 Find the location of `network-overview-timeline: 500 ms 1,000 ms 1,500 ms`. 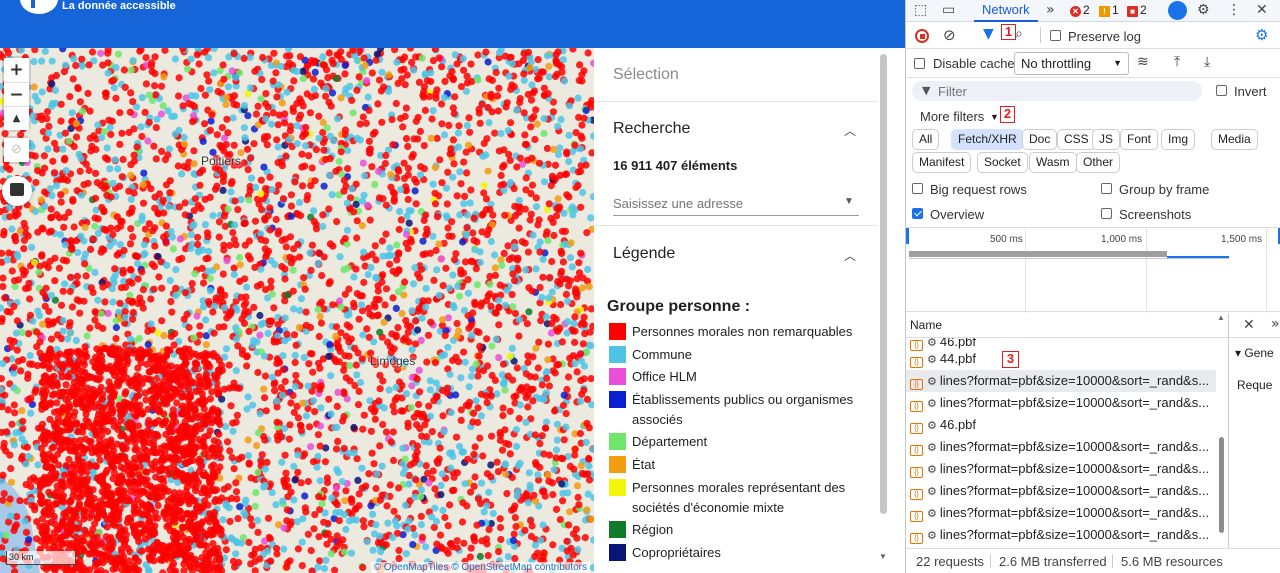

network-overview-timeline: 500 ms 1,000 ms 1,500 ms is located at coordinates (1093, 270).